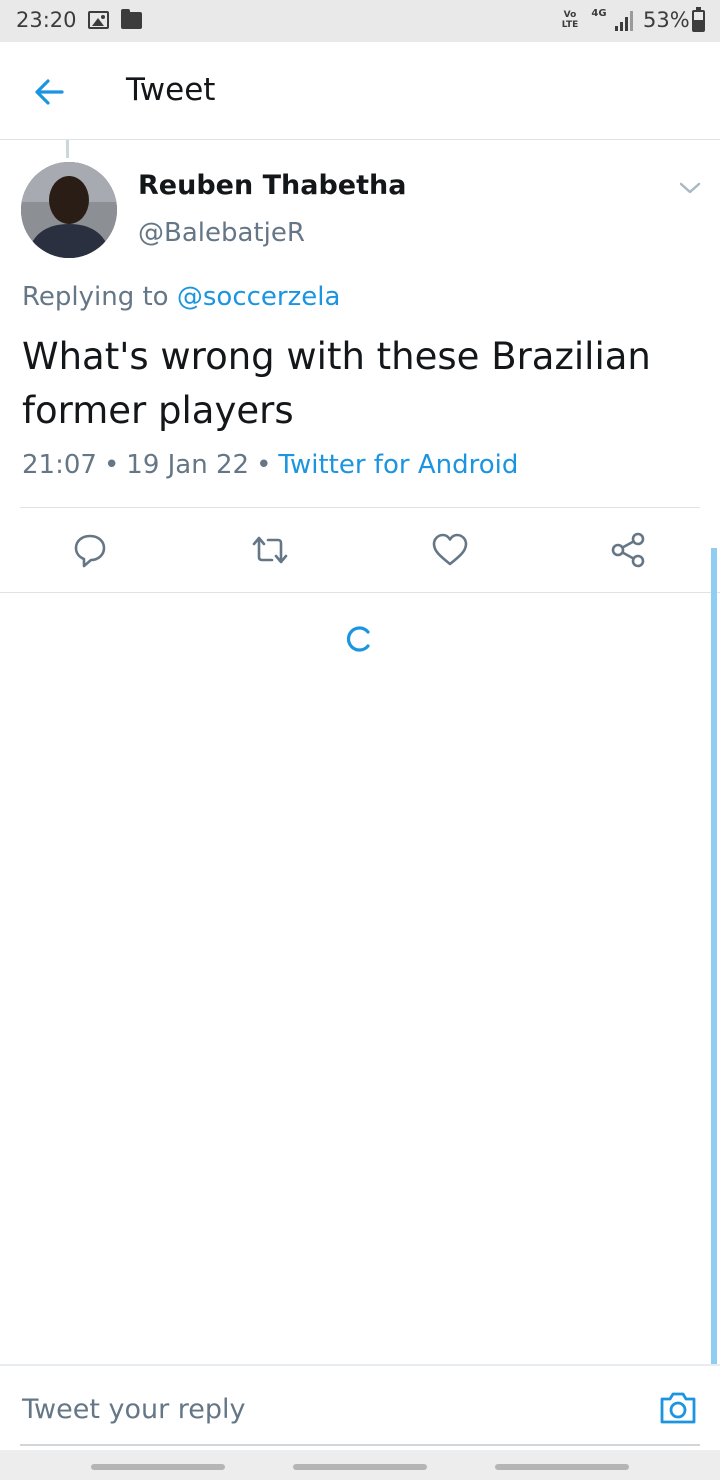  What do you see at coordinates (171, 90) in the screenshot?
I see `page-title: Tweet` at bounding box center [171, 90].